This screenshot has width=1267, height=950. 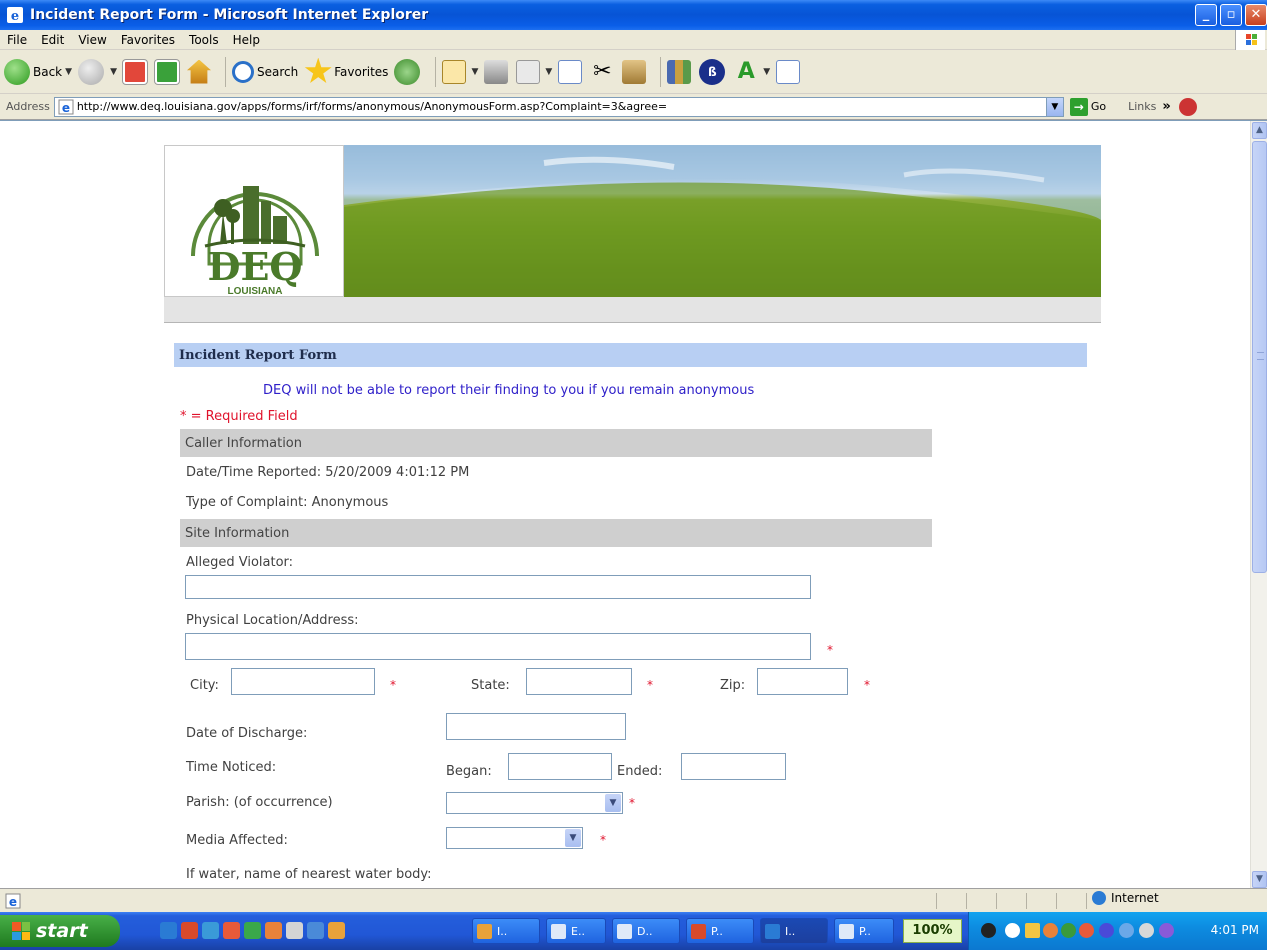 I want to click on taskbar-button: I.., so click(x=506, y=931).